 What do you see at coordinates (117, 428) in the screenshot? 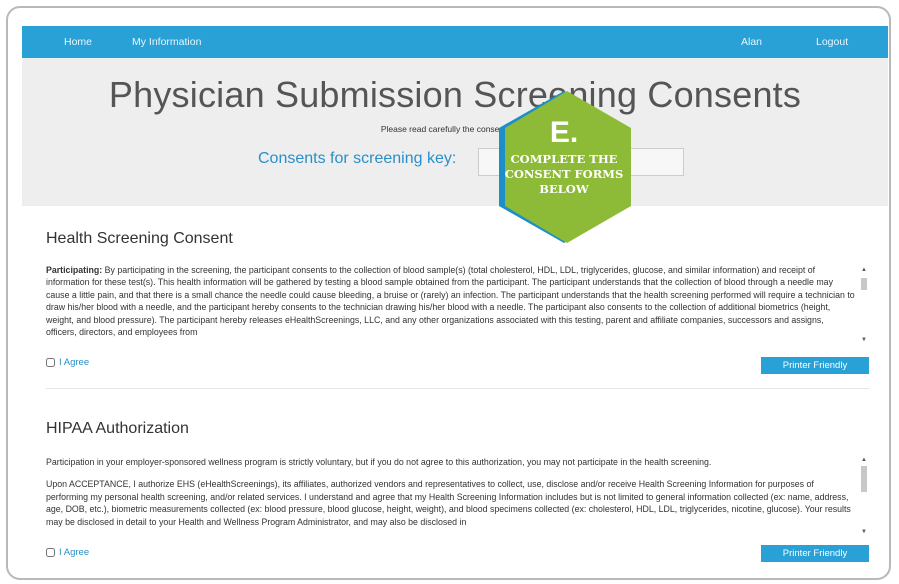
I see `hipaa-title: HIPAA Authorization` at bounding box center [117, 428].